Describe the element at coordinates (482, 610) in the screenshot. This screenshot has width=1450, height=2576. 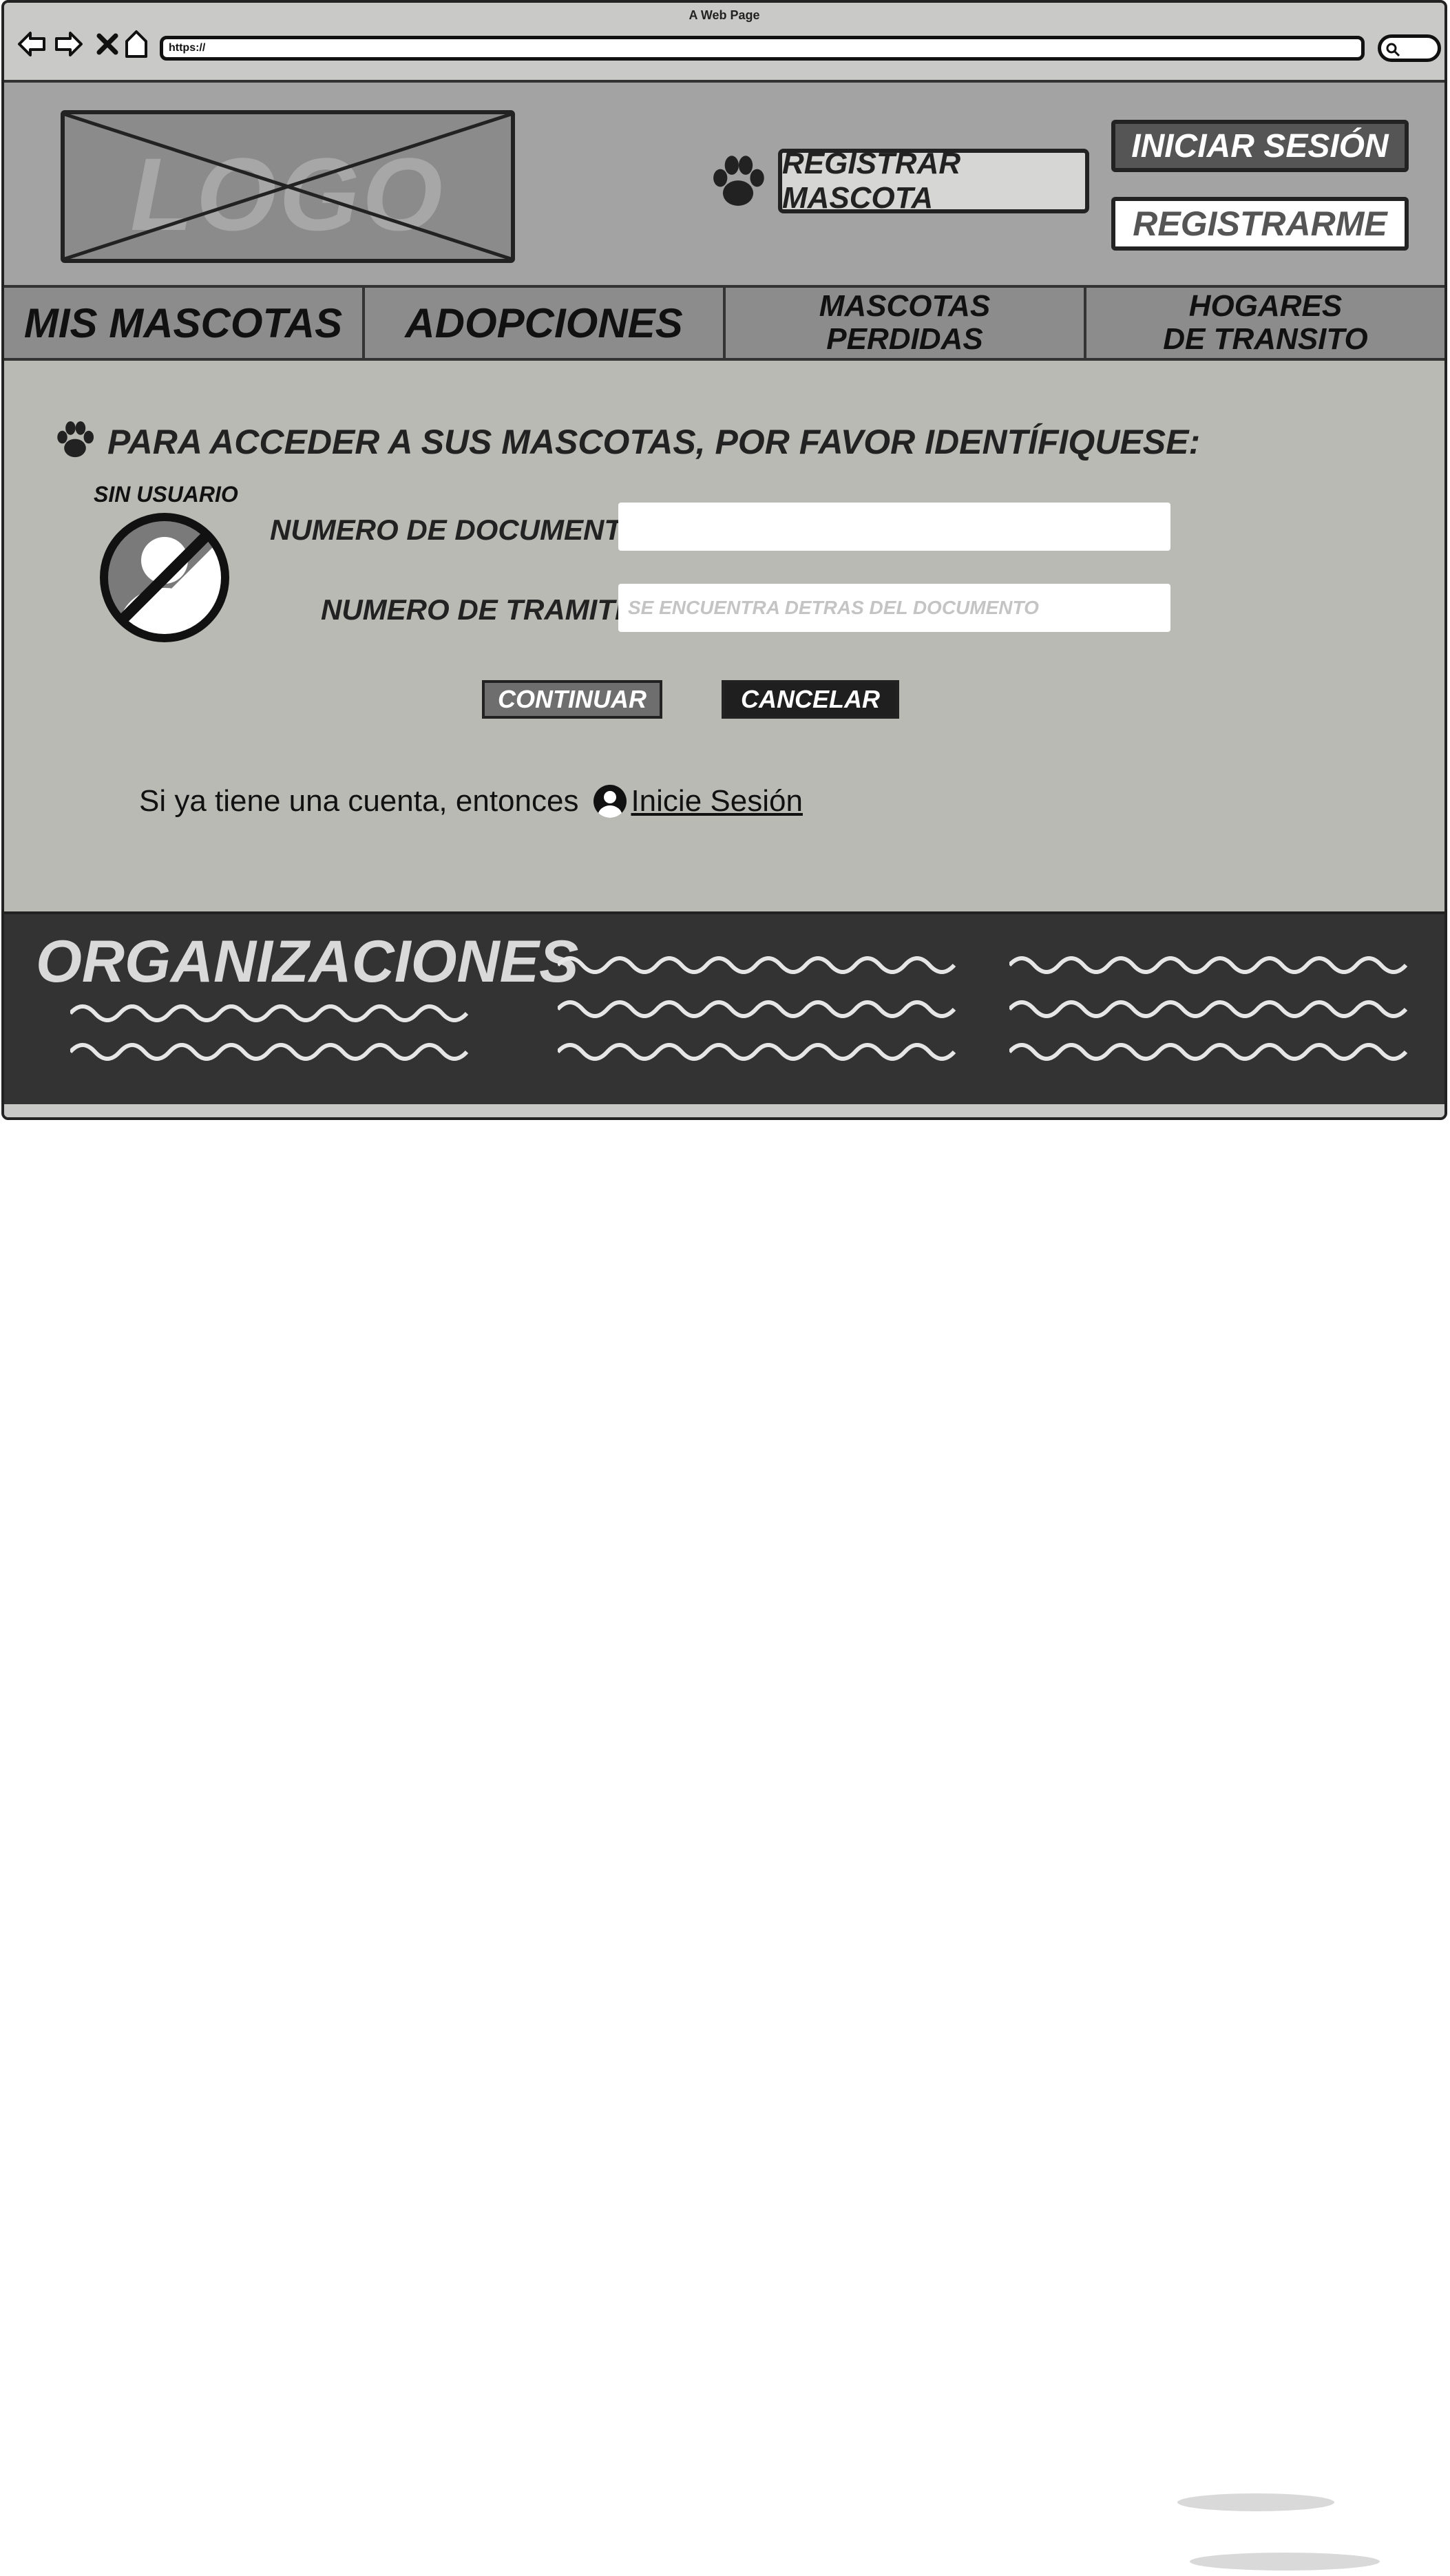
I see `tramite-label: NUMERO DE TRAMITE:` at that location.